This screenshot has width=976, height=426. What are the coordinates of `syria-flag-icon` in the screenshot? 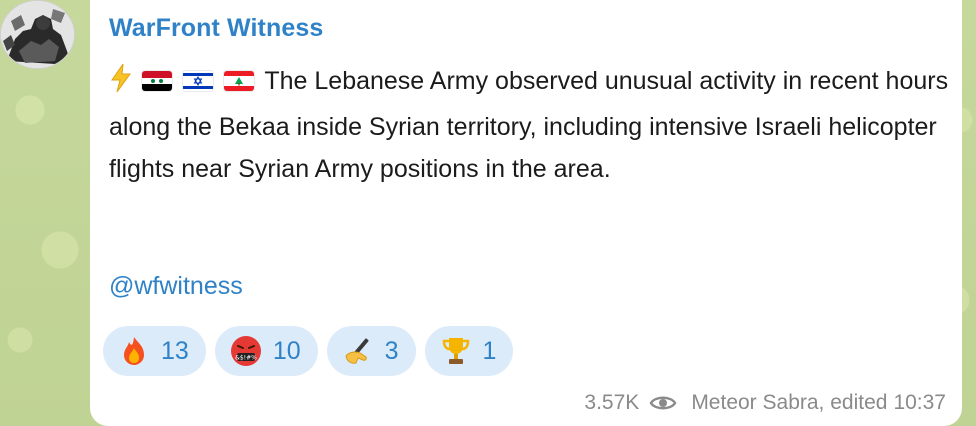 It's located at (156, 81).